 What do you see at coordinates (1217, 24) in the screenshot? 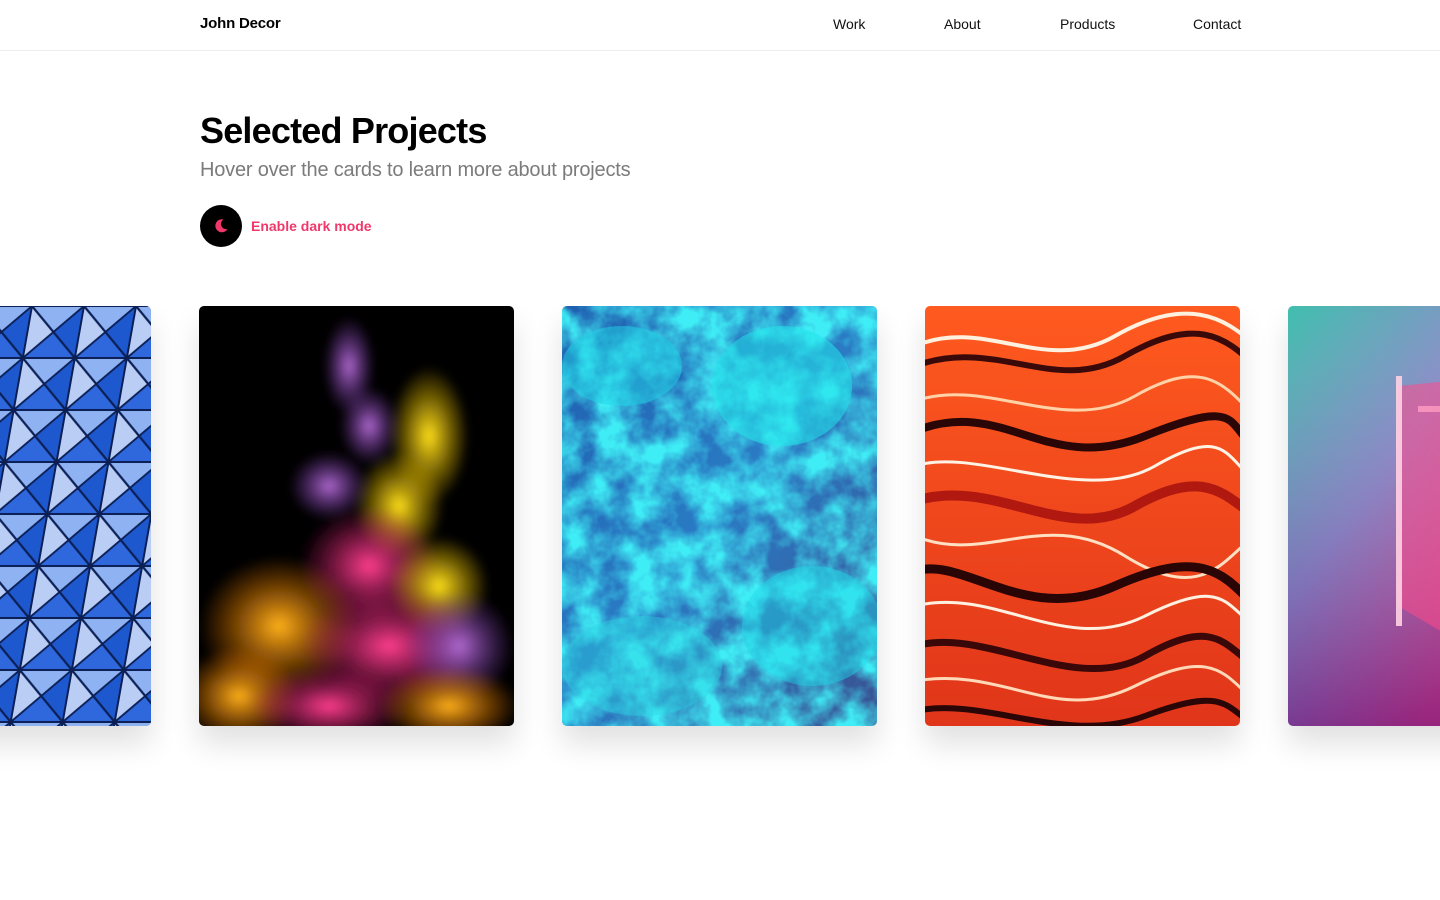
I see `nav-link-contact: Contact` at bounding box center [1217, 24].